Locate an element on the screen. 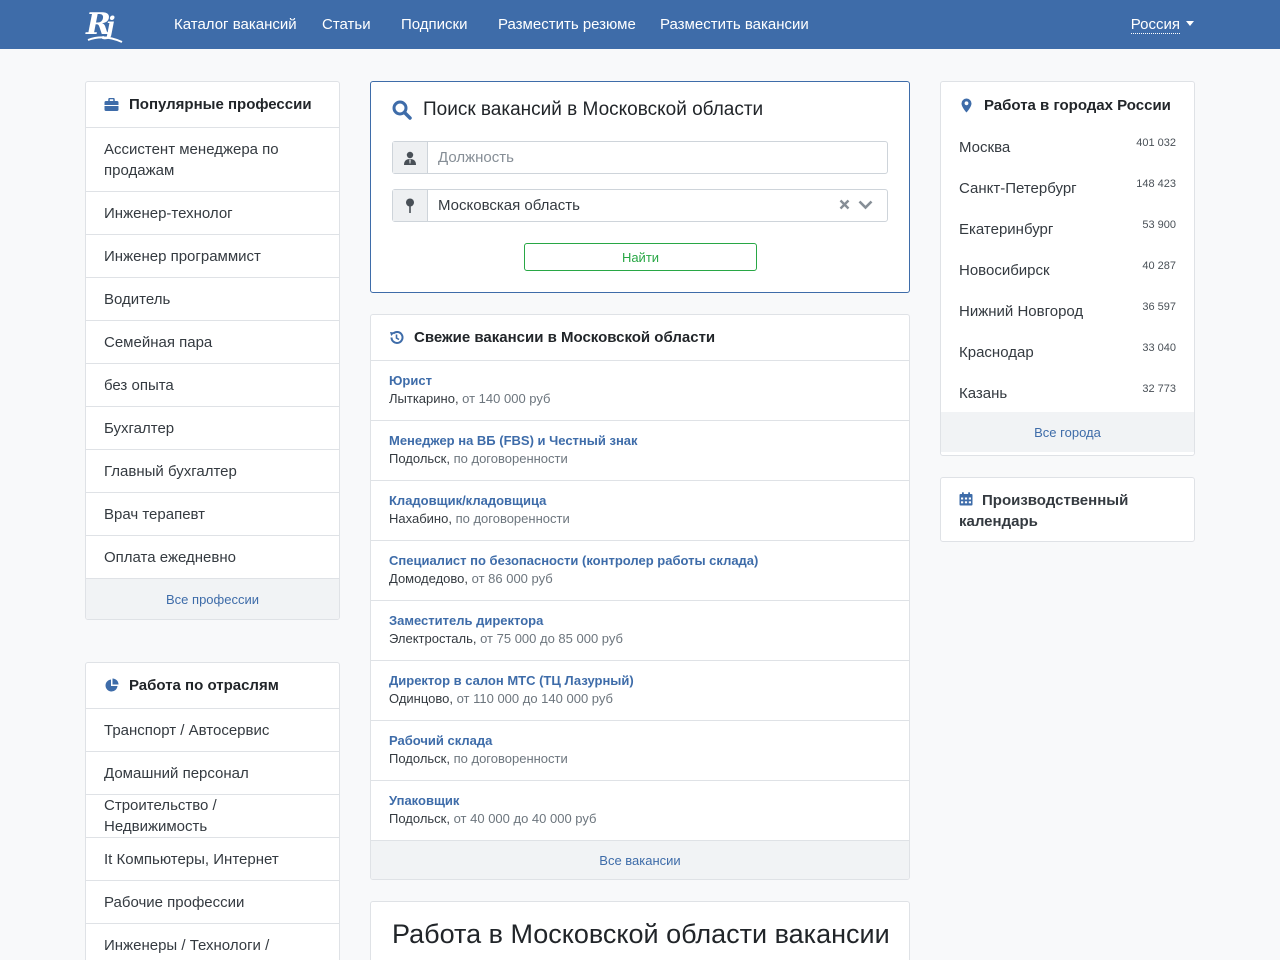 This screenshot has height=960, width=1280. vacancy-salary: от 110 000 до 140 000 руб is located at coordinates (534, 698).